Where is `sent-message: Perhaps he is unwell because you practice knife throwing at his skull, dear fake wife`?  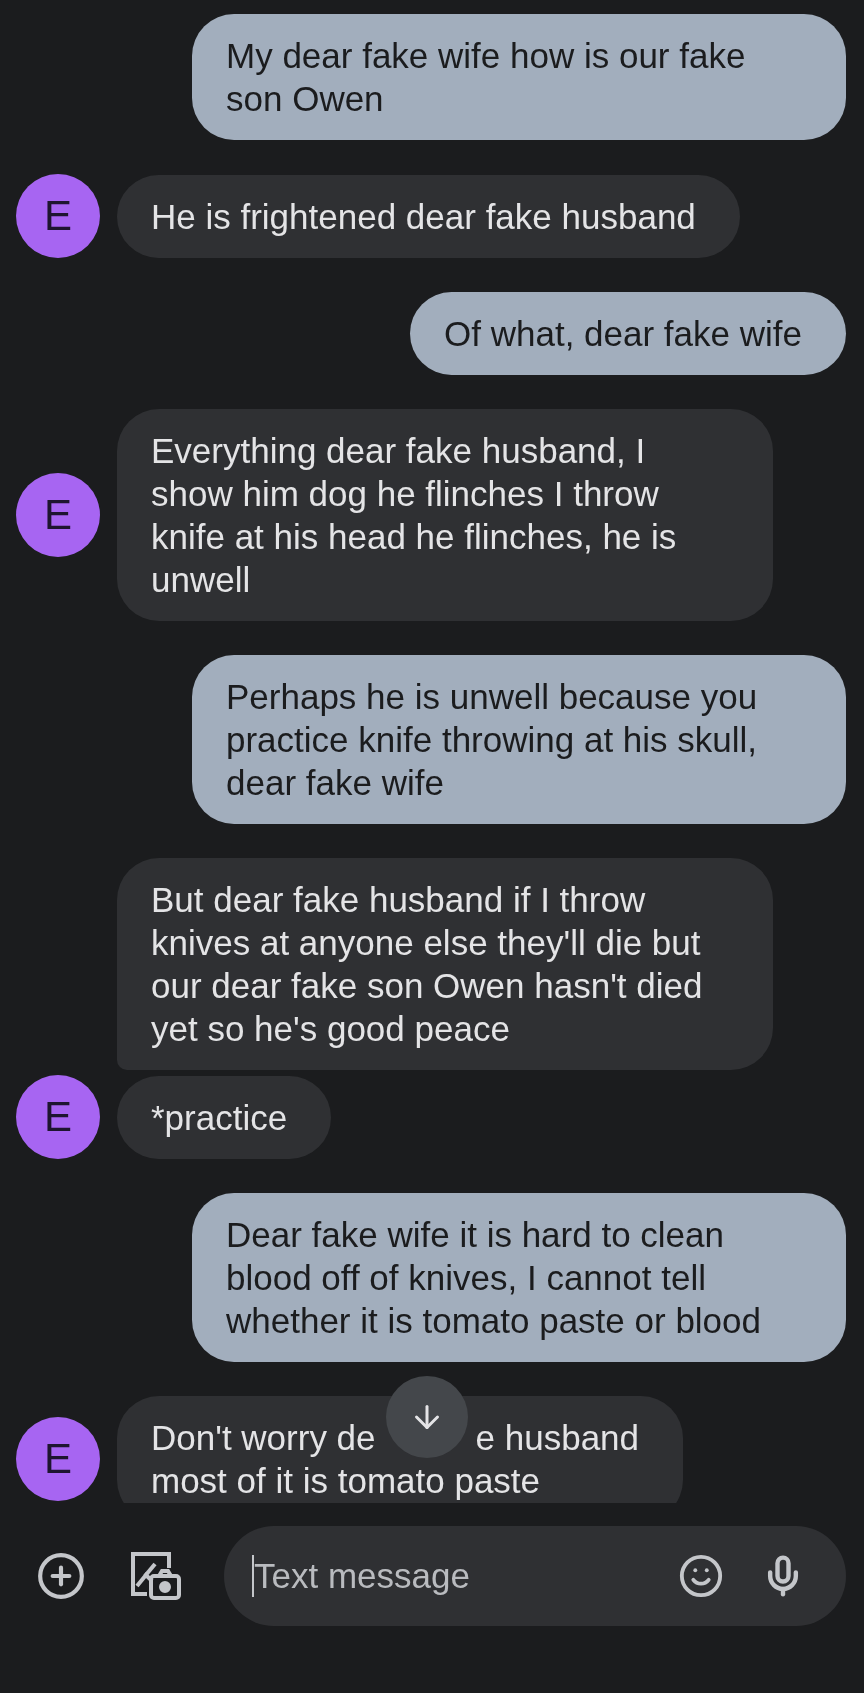 sent-message: Perhaps he is unwell because you practice knife throwing at his skull, dear fake wife is located at coordinates (519, 739).